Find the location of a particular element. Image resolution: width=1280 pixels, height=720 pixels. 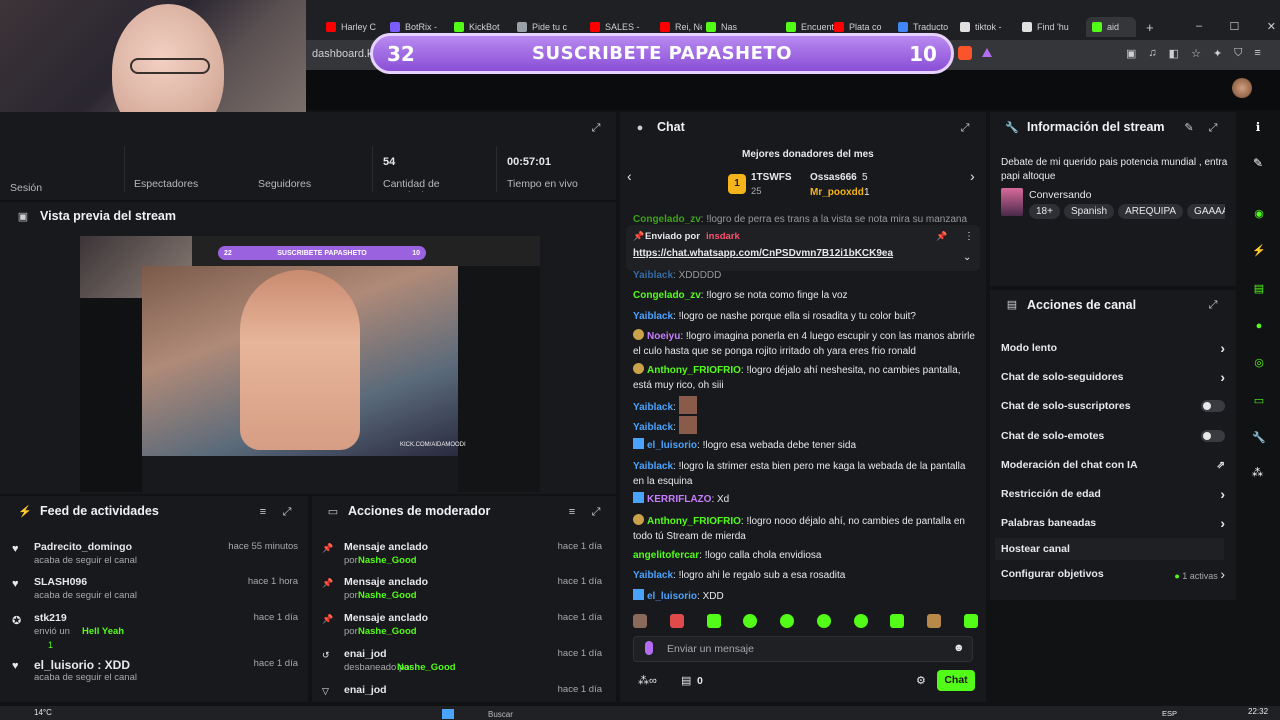

feed-username: Padrecito_domingo is located at coordinates (83, 547).